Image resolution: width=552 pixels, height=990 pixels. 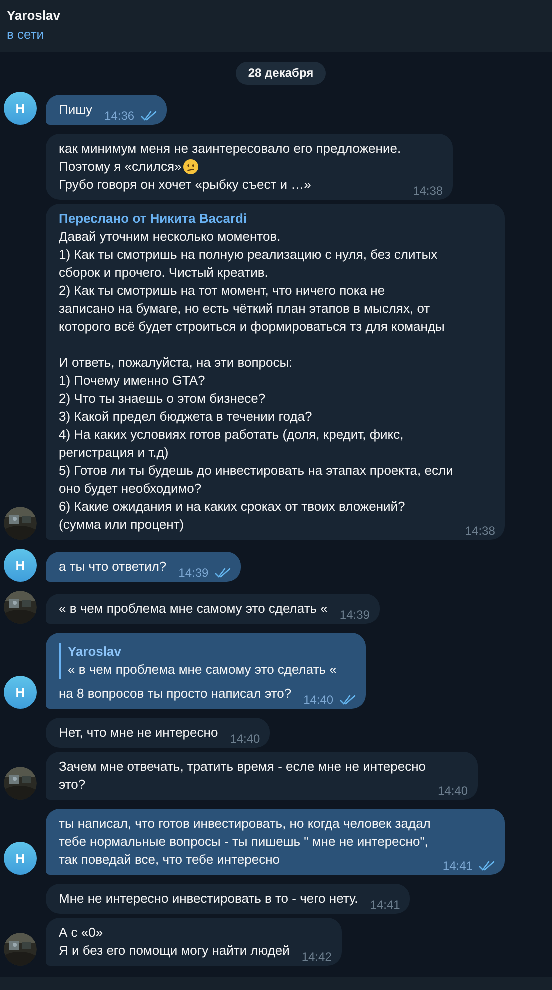 I want to click on message-text: Пишу, so click(x=76, y=110).